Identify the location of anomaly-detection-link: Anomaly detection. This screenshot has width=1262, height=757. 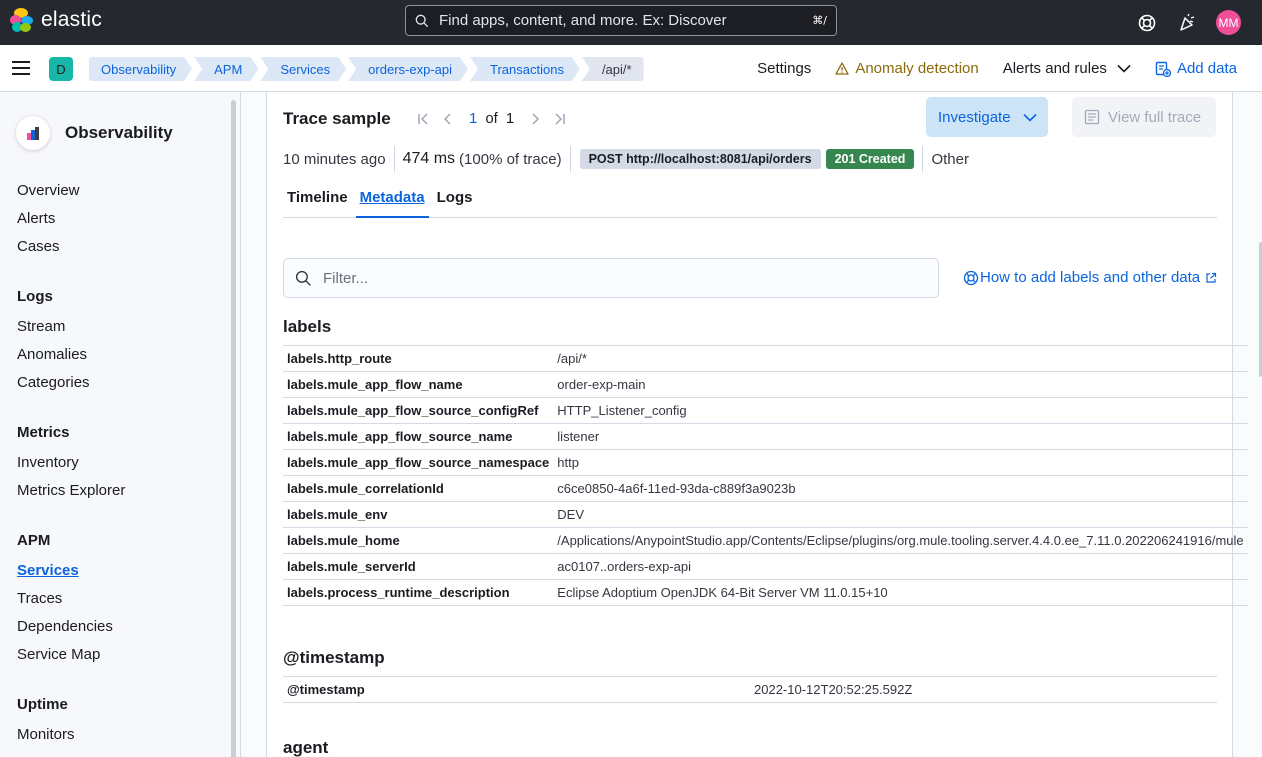
(907, 68).